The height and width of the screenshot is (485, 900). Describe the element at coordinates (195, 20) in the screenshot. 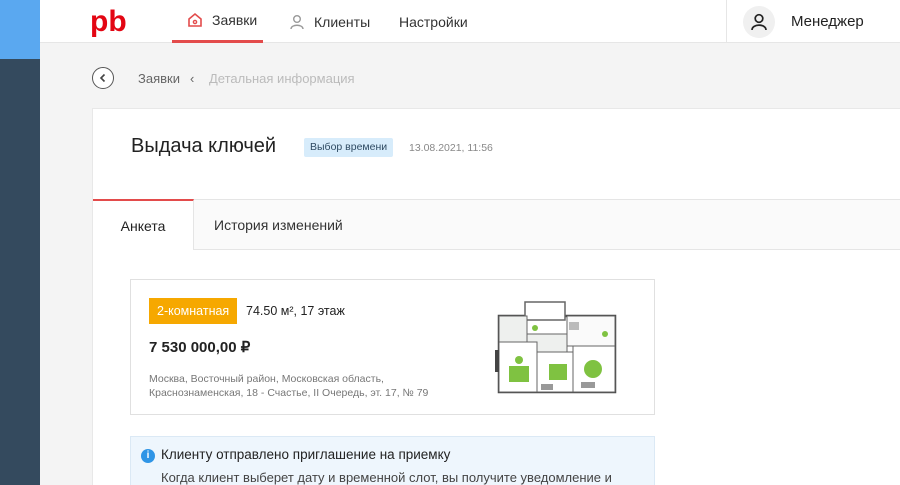

I see `home-icon` at that location.